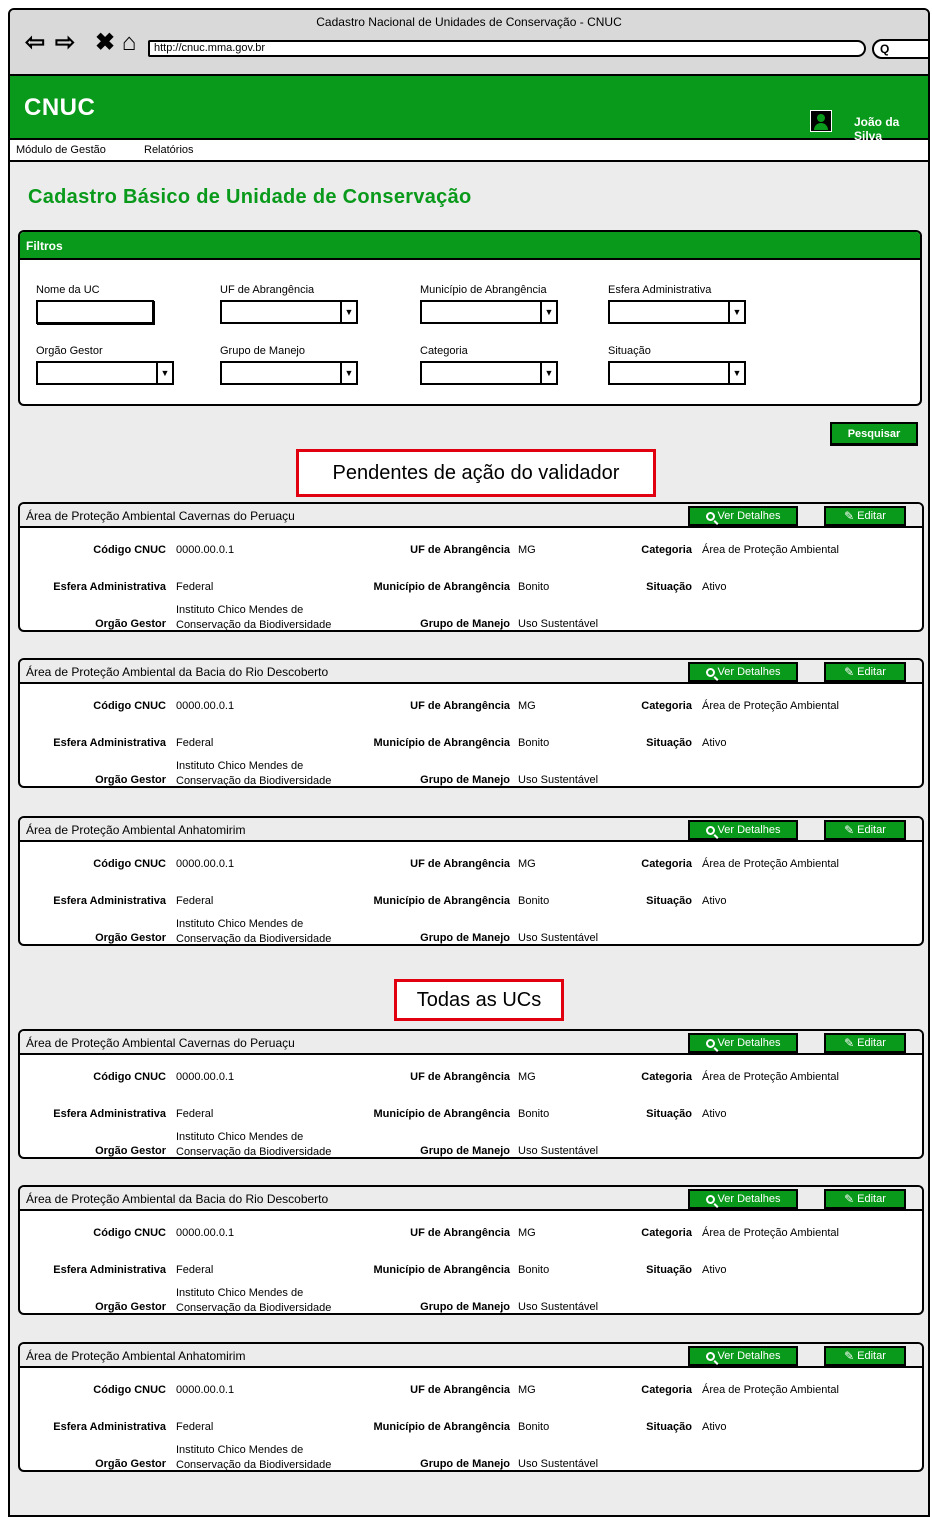  I want to click on categoria-select: ▼, so click(489, 373).